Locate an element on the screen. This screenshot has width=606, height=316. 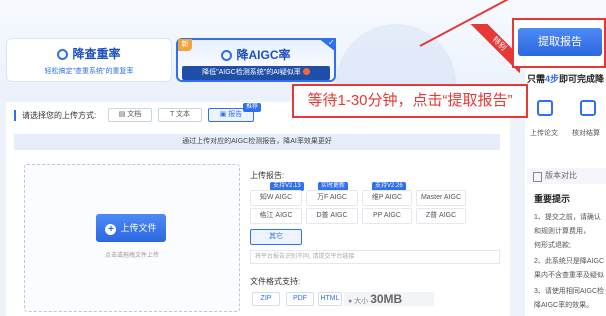
format-zip: ZIP is located at coordinates (266, 299).